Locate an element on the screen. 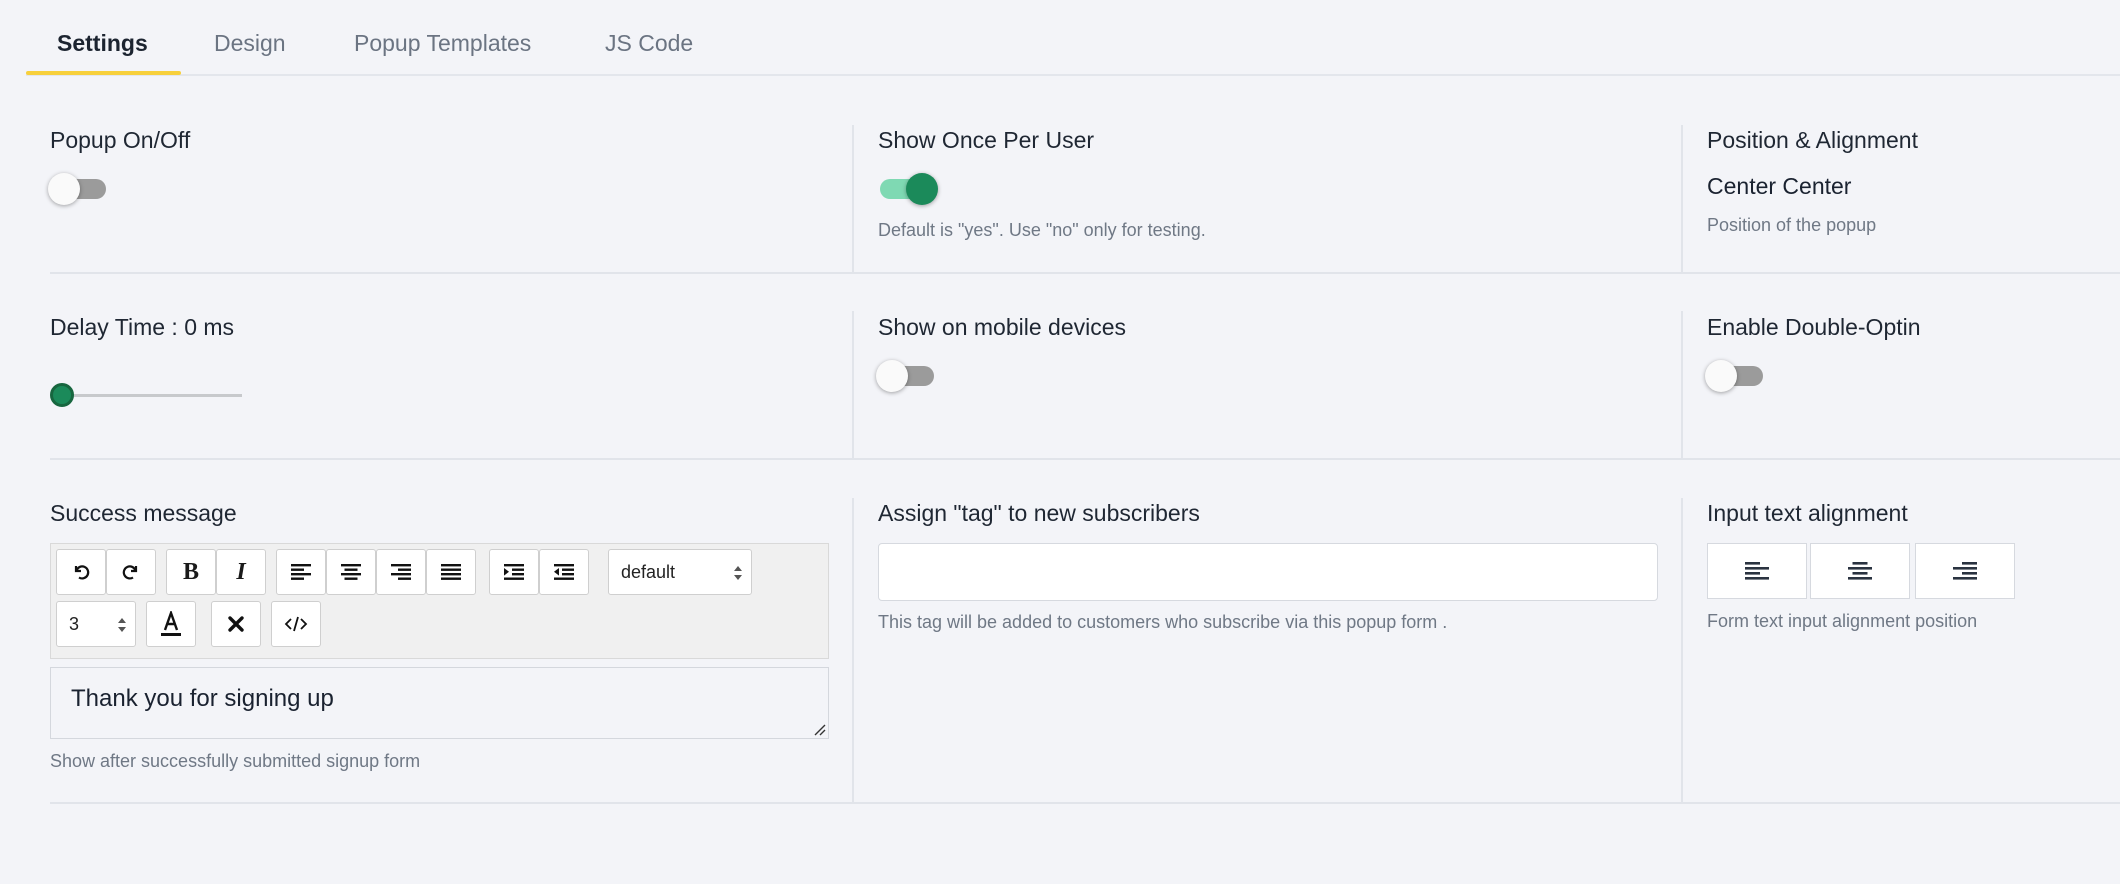  indent-button is located at coordinates (514, 572).